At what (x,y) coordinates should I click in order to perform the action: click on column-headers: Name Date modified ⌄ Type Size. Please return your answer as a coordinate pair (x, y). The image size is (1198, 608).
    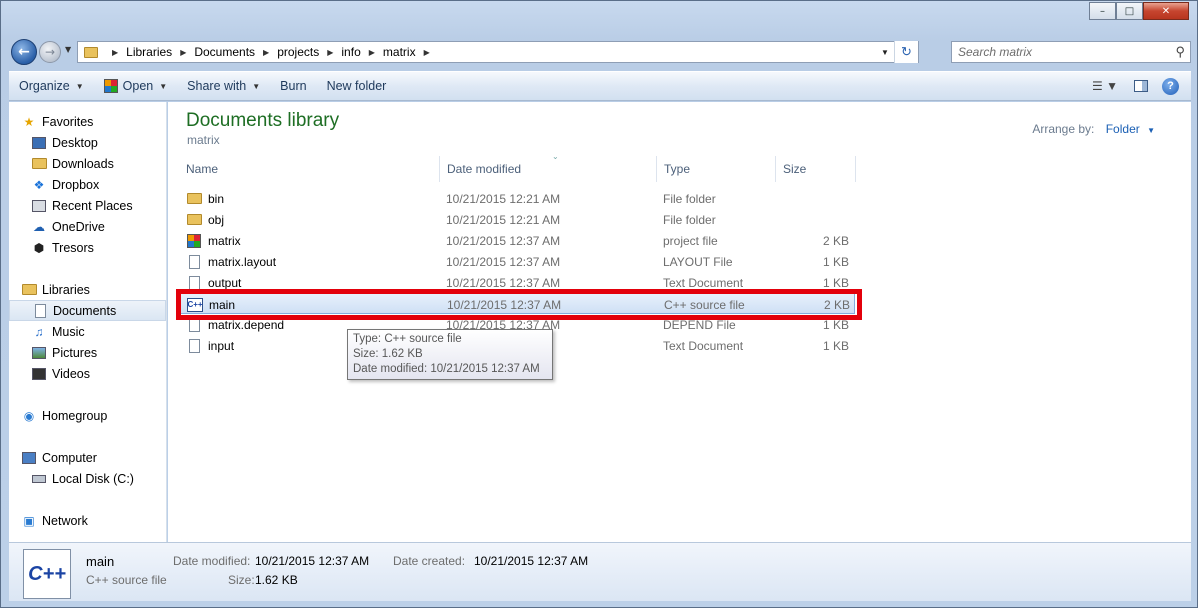
    Looking at the image, I should click on (518, 167).